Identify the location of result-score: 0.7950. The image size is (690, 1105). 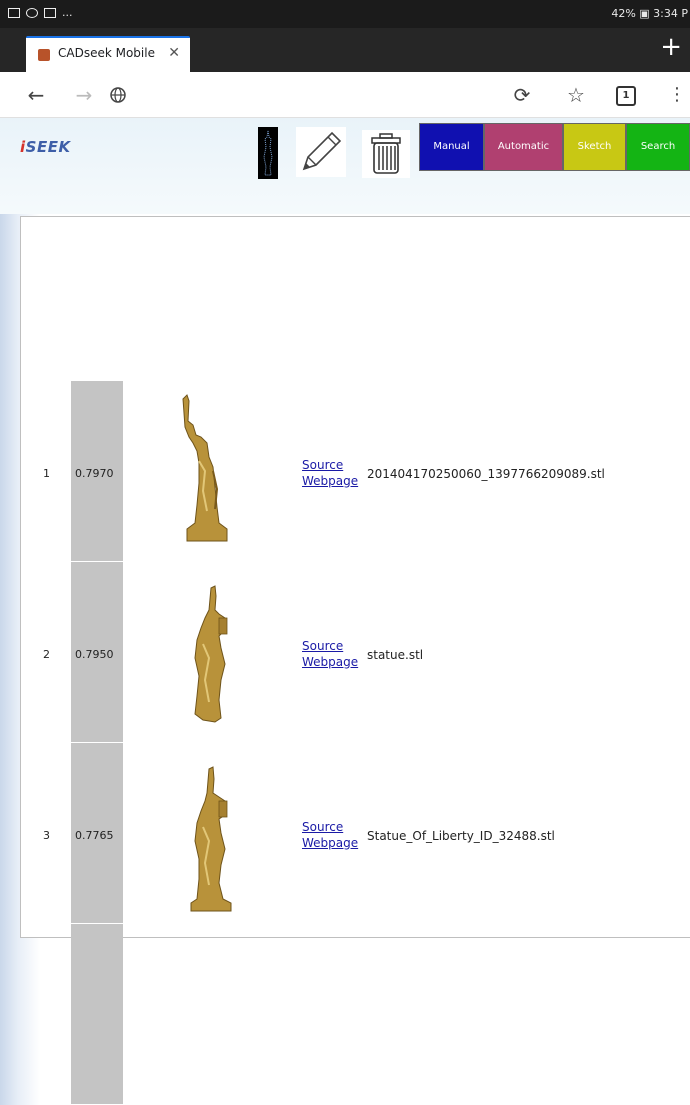
(94, 654).